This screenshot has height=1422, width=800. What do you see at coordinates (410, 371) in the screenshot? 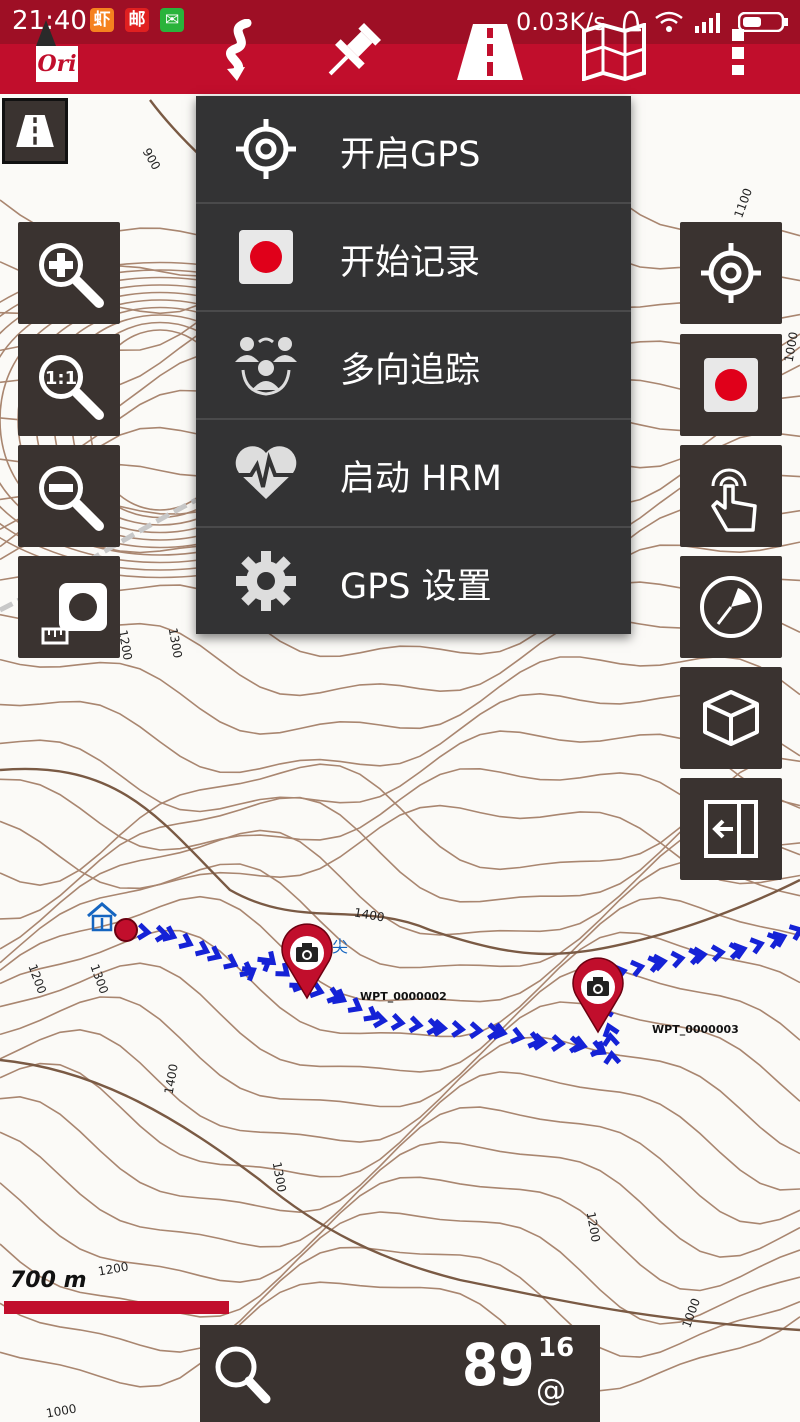
I see `menu-item-label: 多向追踪` at bounding box center [410, 371].